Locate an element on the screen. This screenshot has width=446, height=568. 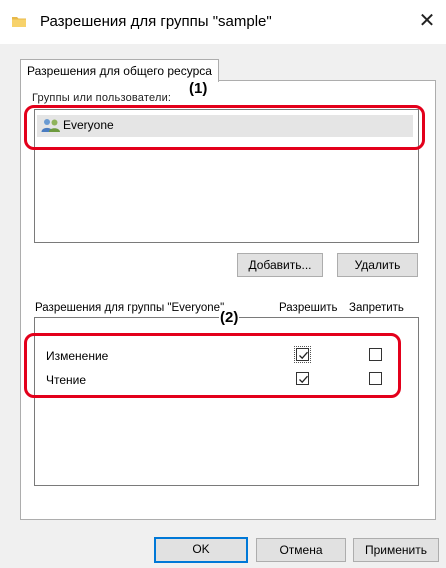
window-title: Разрешения для группы "sample" is located at coordinates (156, 21).